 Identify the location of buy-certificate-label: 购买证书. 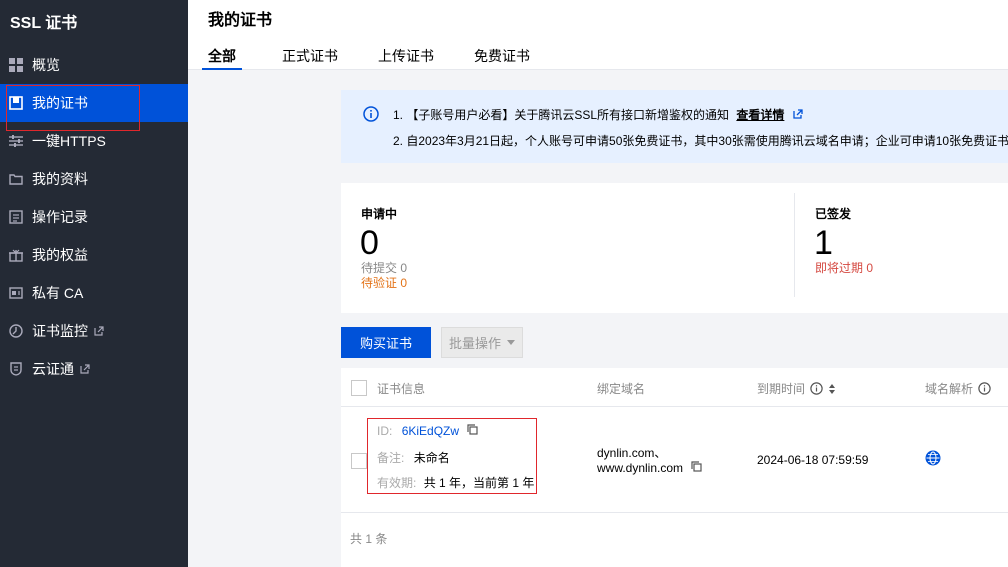
(385, 343).